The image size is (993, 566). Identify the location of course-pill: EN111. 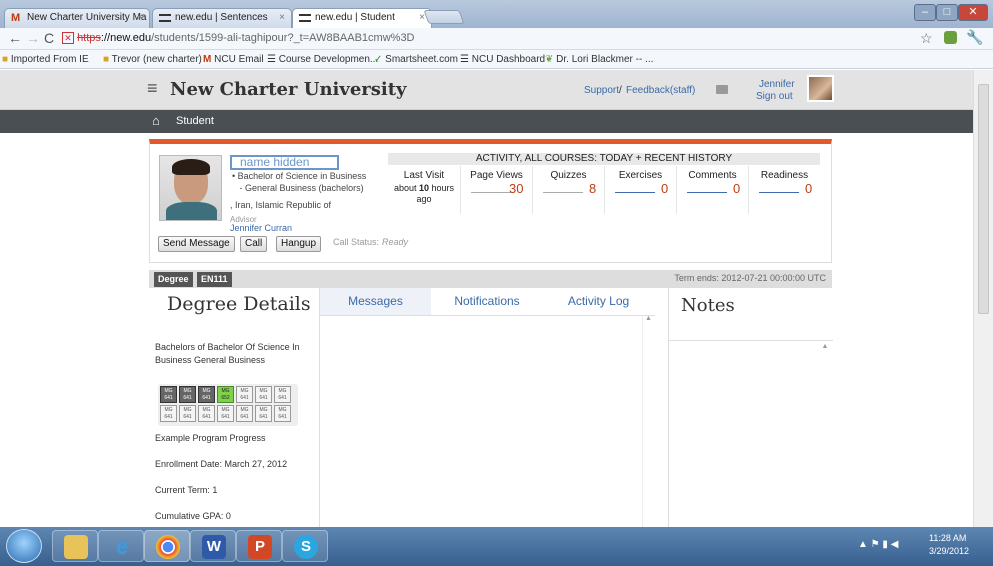
(214, 279).